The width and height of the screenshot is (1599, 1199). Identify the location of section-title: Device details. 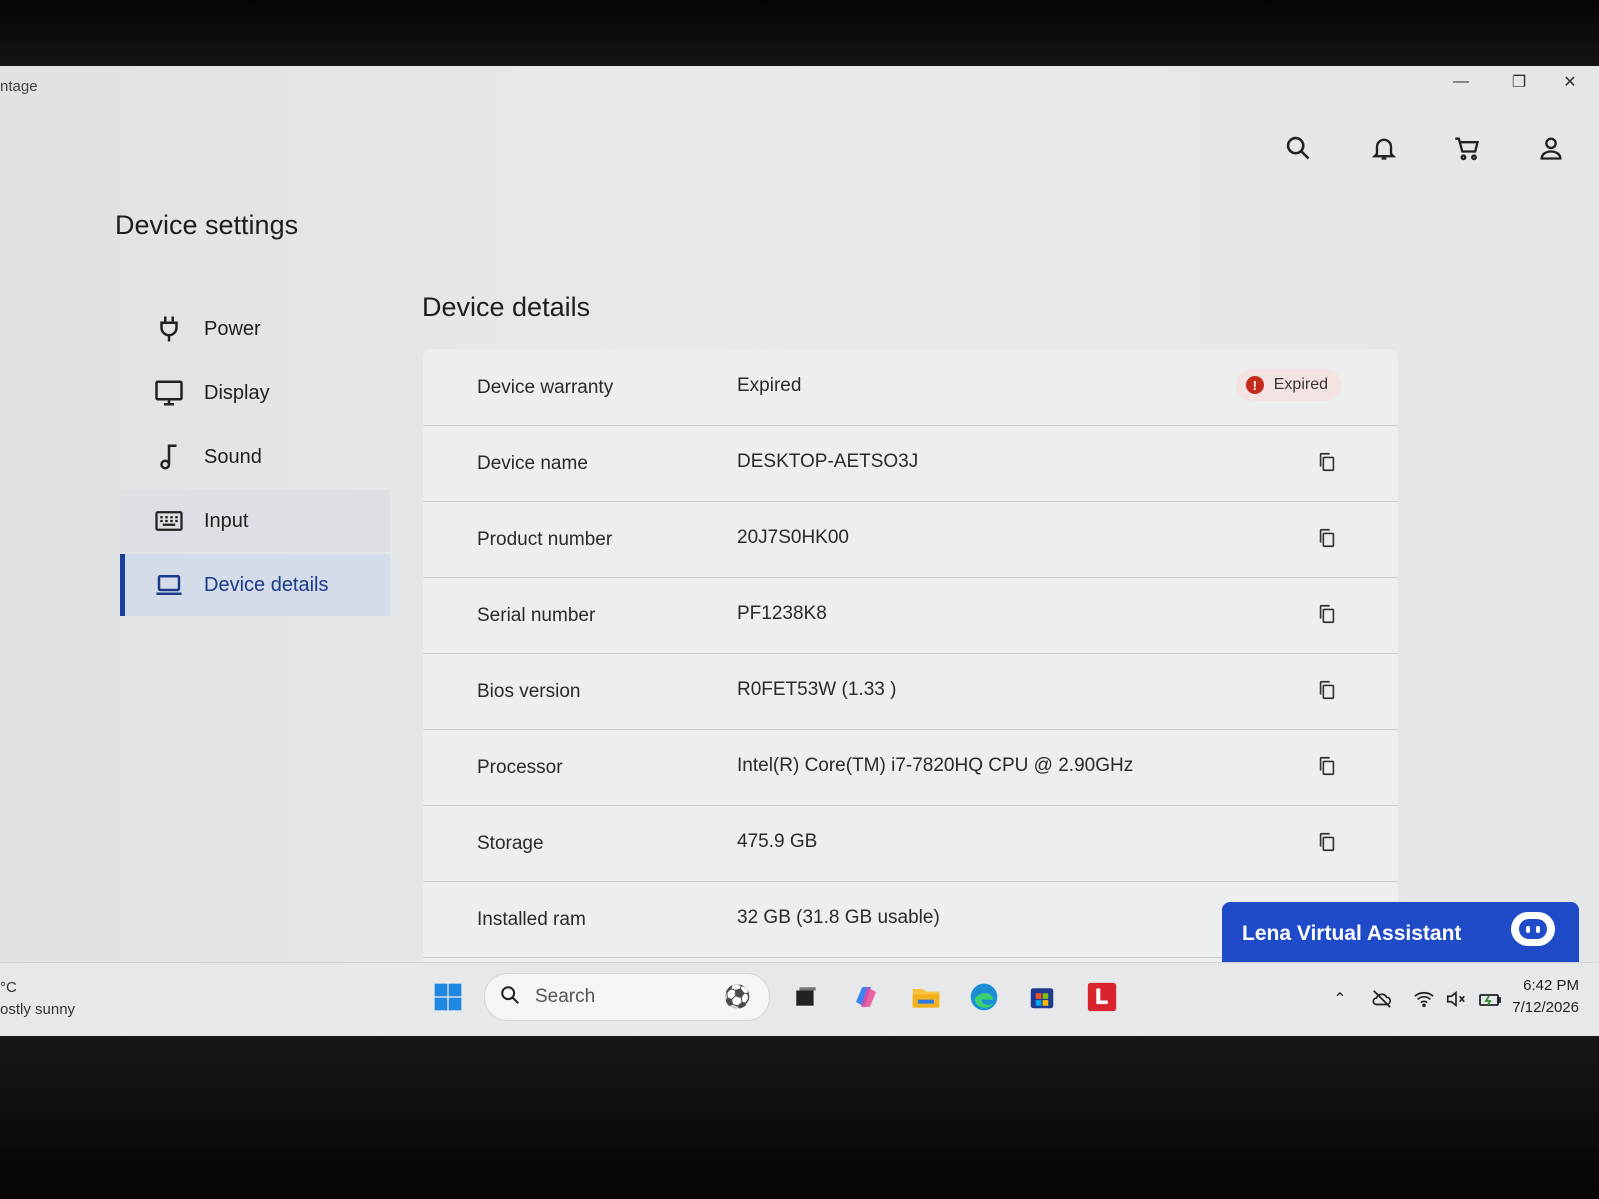
(506, 307).